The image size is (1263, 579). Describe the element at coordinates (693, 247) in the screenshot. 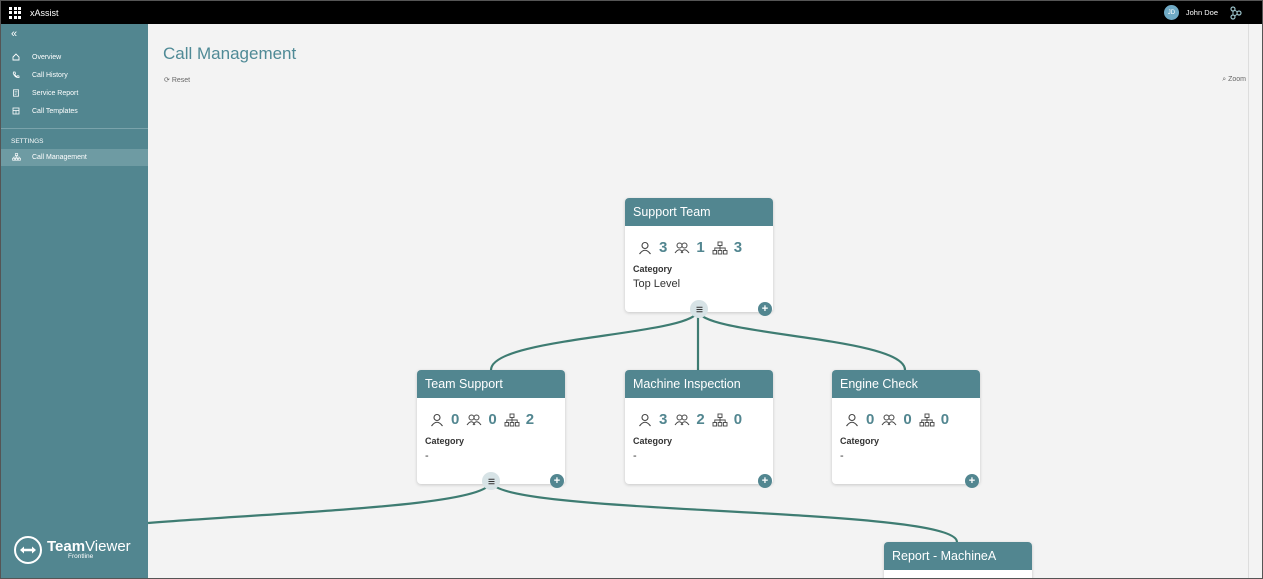

I see `node-stats: 3 1 3` at that location.